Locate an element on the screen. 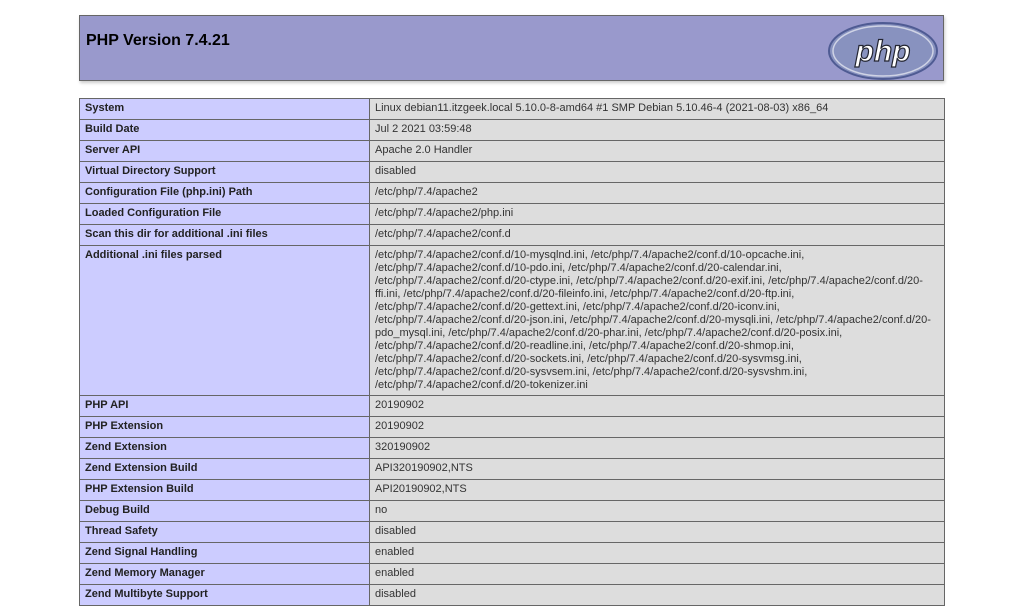 The image size is (1024, 606). table-row: Thread Safety disabled is located at coordinates (512, 532).